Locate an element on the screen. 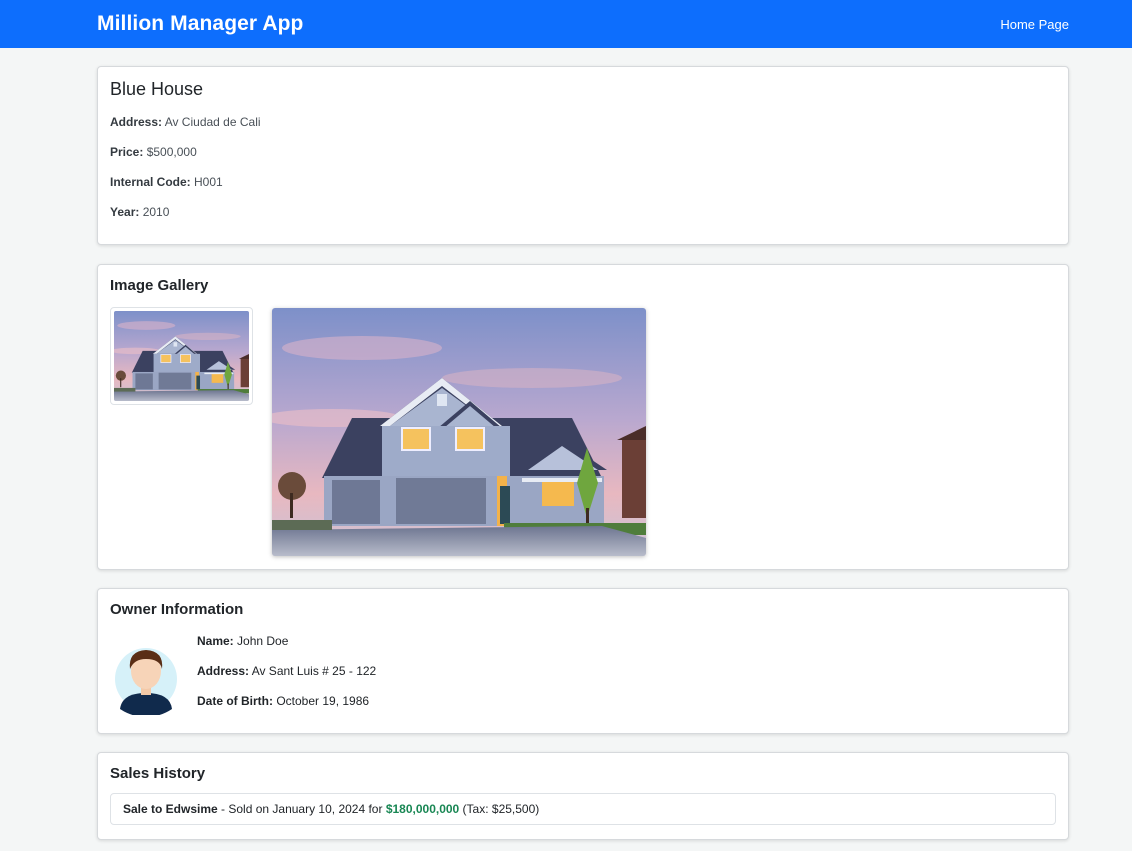 The height and width of the screenshot is (851, 1132). owner-dob-label: Date of Birth: is located at coordinates (235, 701).